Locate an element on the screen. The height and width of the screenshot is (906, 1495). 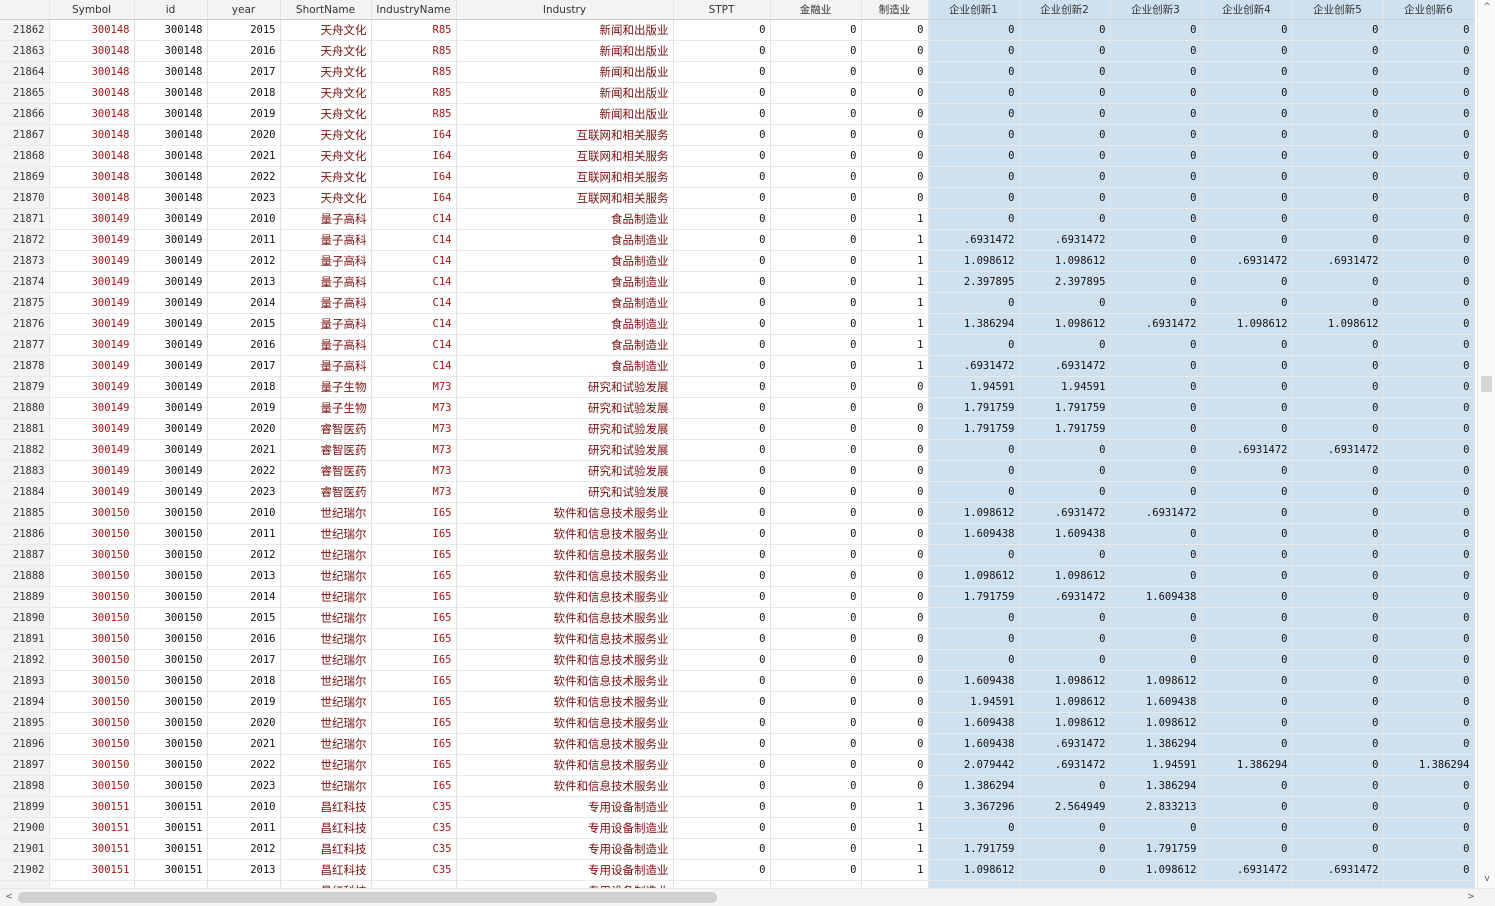
cell-symbol: 300151 is located at coordinates (92, 828).